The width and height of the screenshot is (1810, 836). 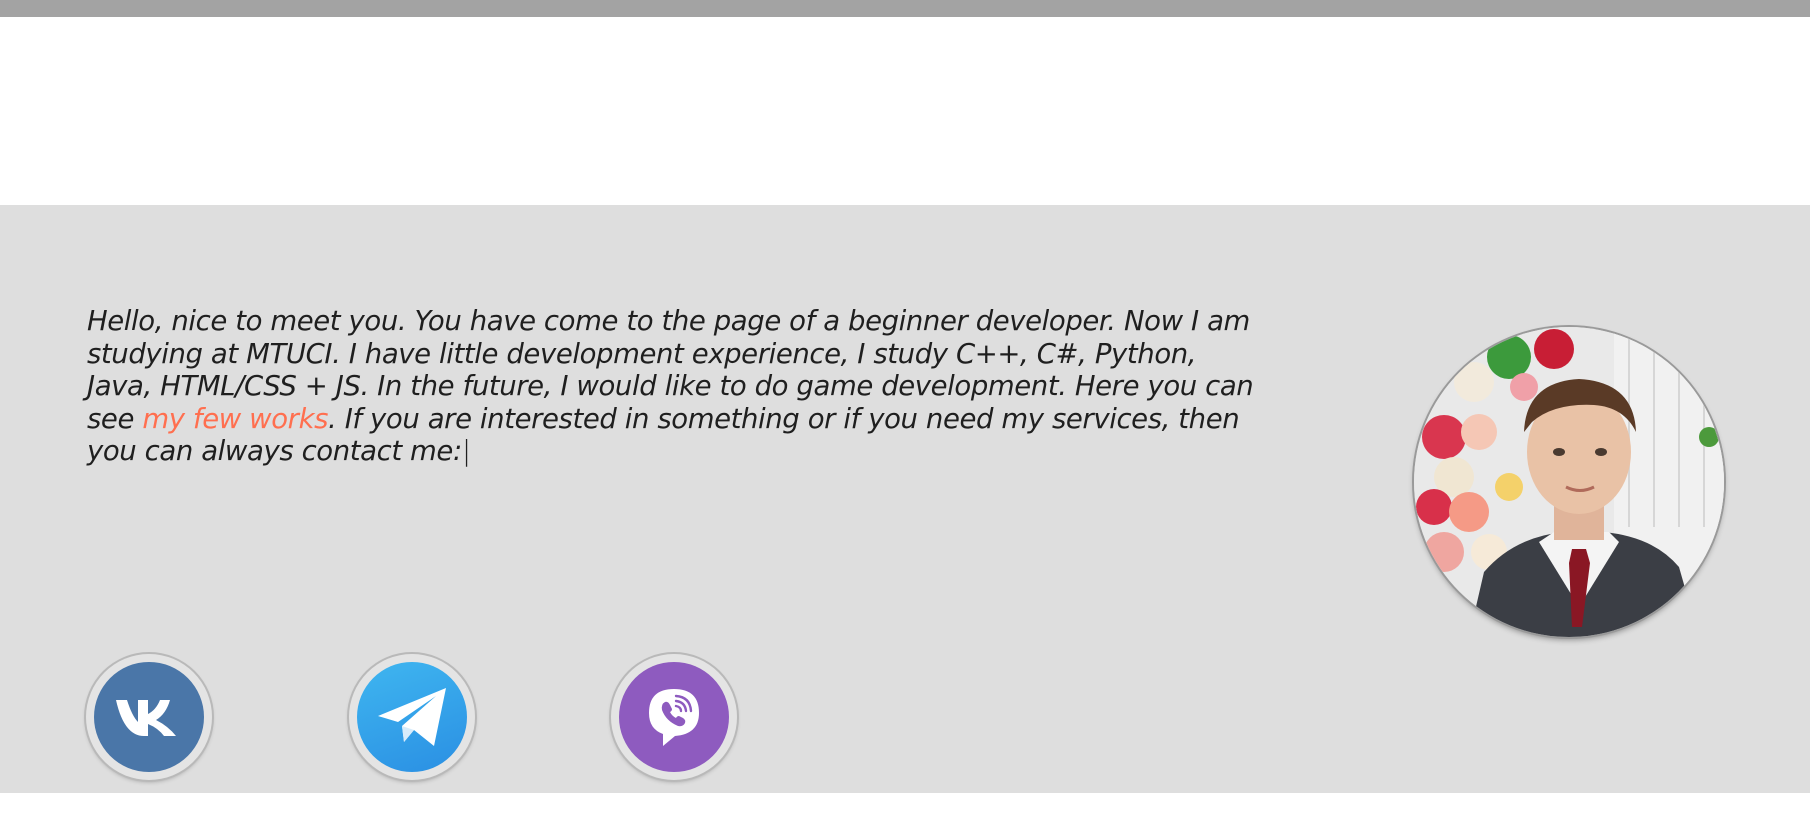 I want to click on text-caret: |, so click(x=466, y=451).